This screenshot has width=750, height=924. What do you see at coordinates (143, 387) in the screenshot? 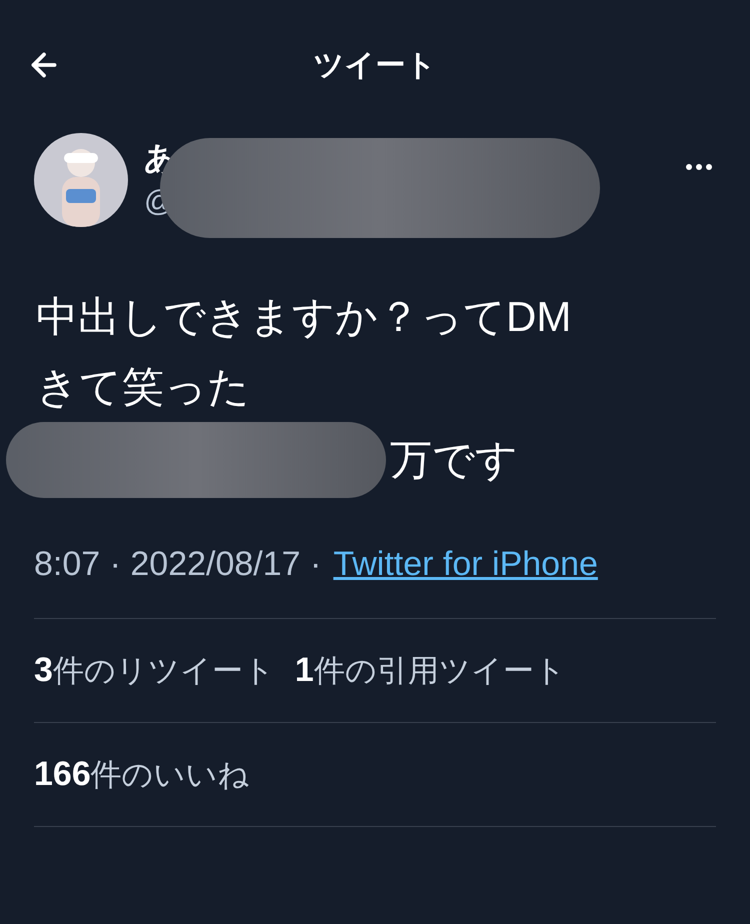
I see `tweet-text-line: きて笑った` at bounding box center [143, 387].